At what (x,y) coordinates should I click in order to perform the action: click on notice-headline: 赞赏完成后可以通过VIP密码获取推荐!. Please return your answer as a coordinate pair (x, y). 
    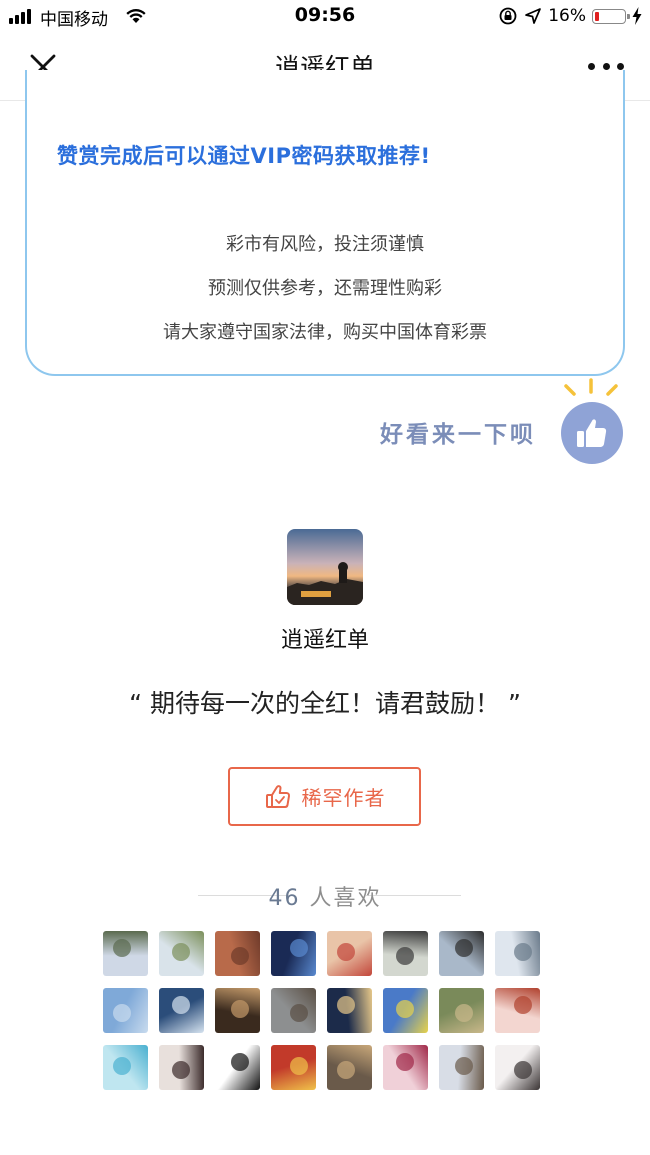
    Looking at the image, I should click on (244, 156).